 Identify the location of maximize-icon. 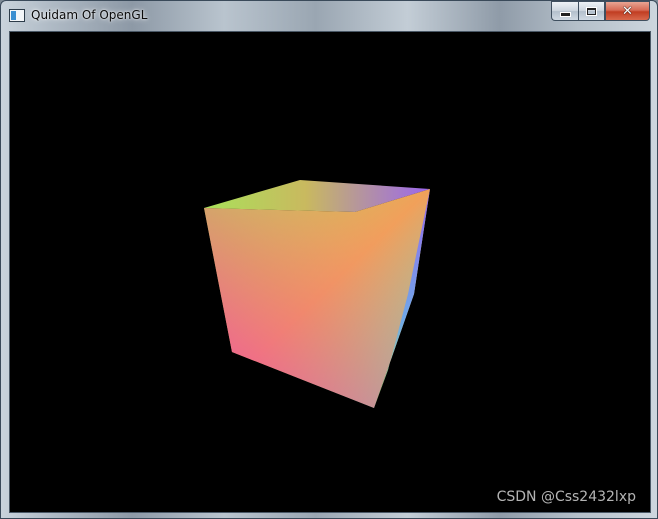
(591, 11).